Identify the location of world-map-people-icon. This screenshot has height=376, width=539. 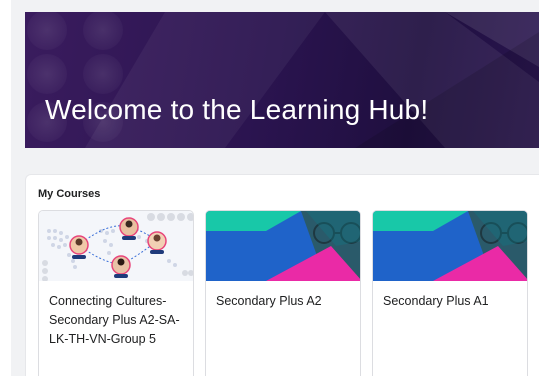
(116, 246).